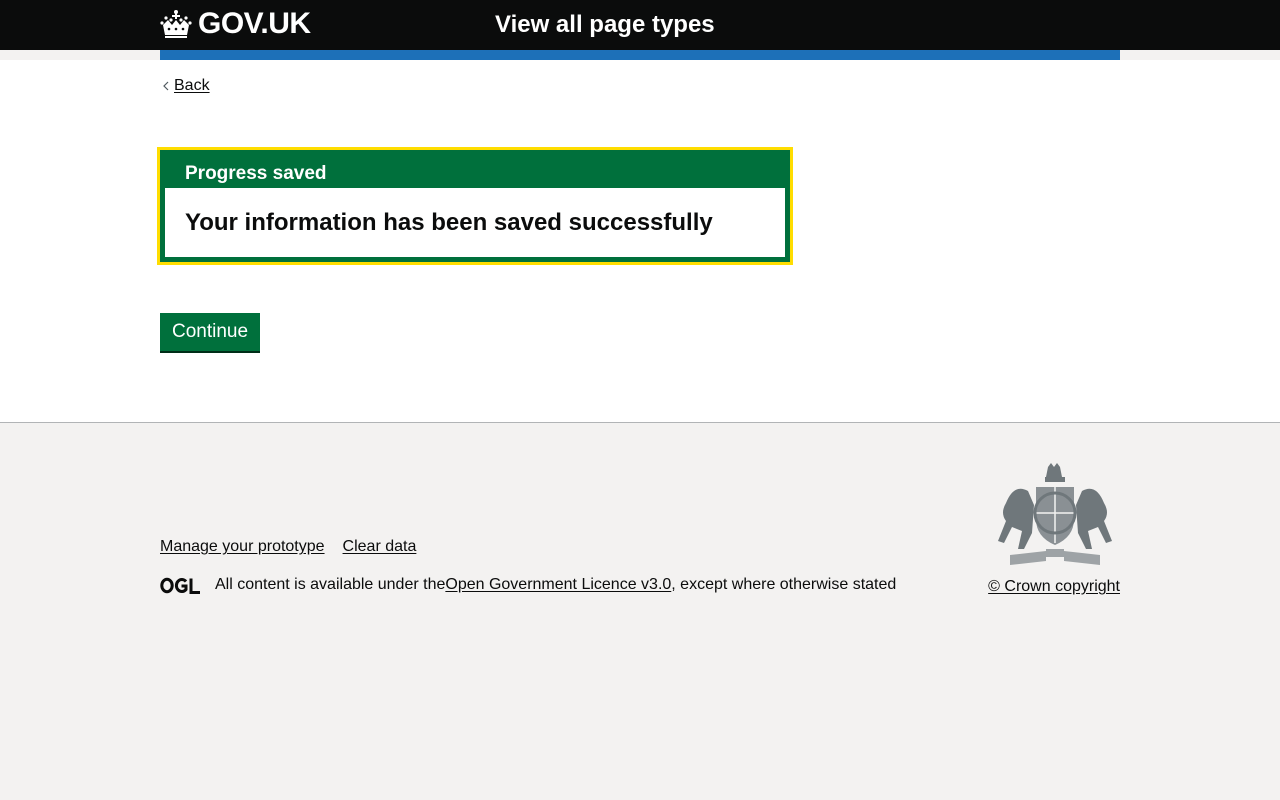  What do you see at coordinates (1054, 587) in the screenshot?
I see `crown-copyright-link: © Crown copyright` at bounding box center [1054, 587].